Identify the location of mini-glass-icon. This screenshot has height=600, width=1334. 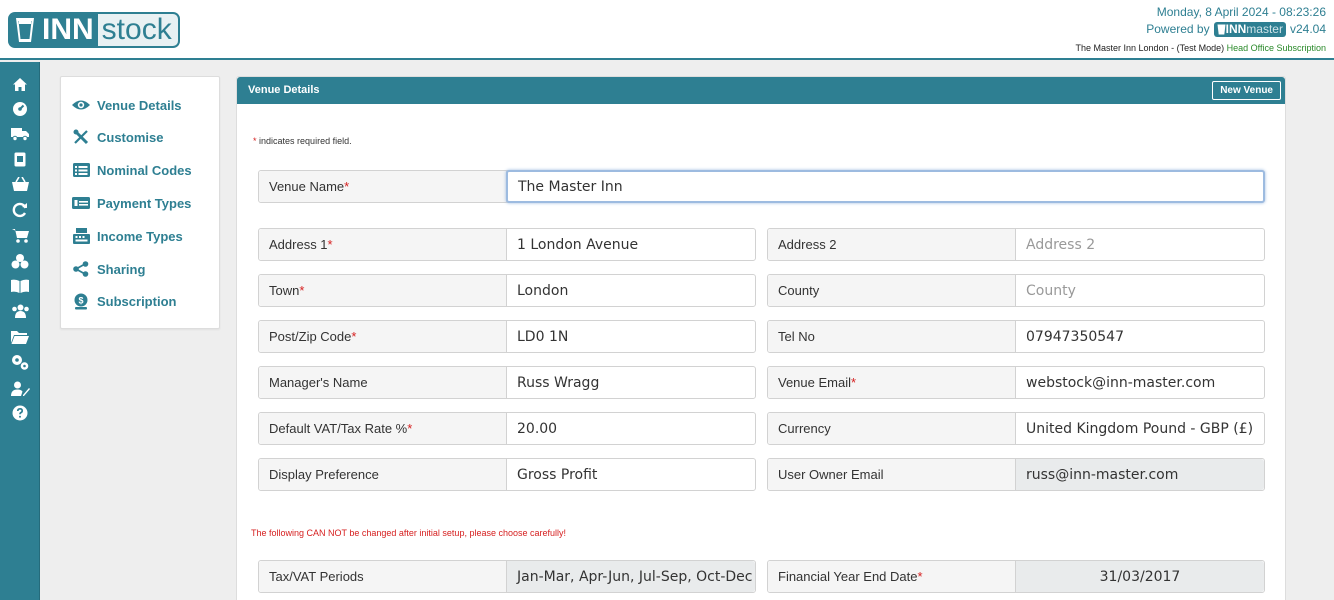
(1221, 29).